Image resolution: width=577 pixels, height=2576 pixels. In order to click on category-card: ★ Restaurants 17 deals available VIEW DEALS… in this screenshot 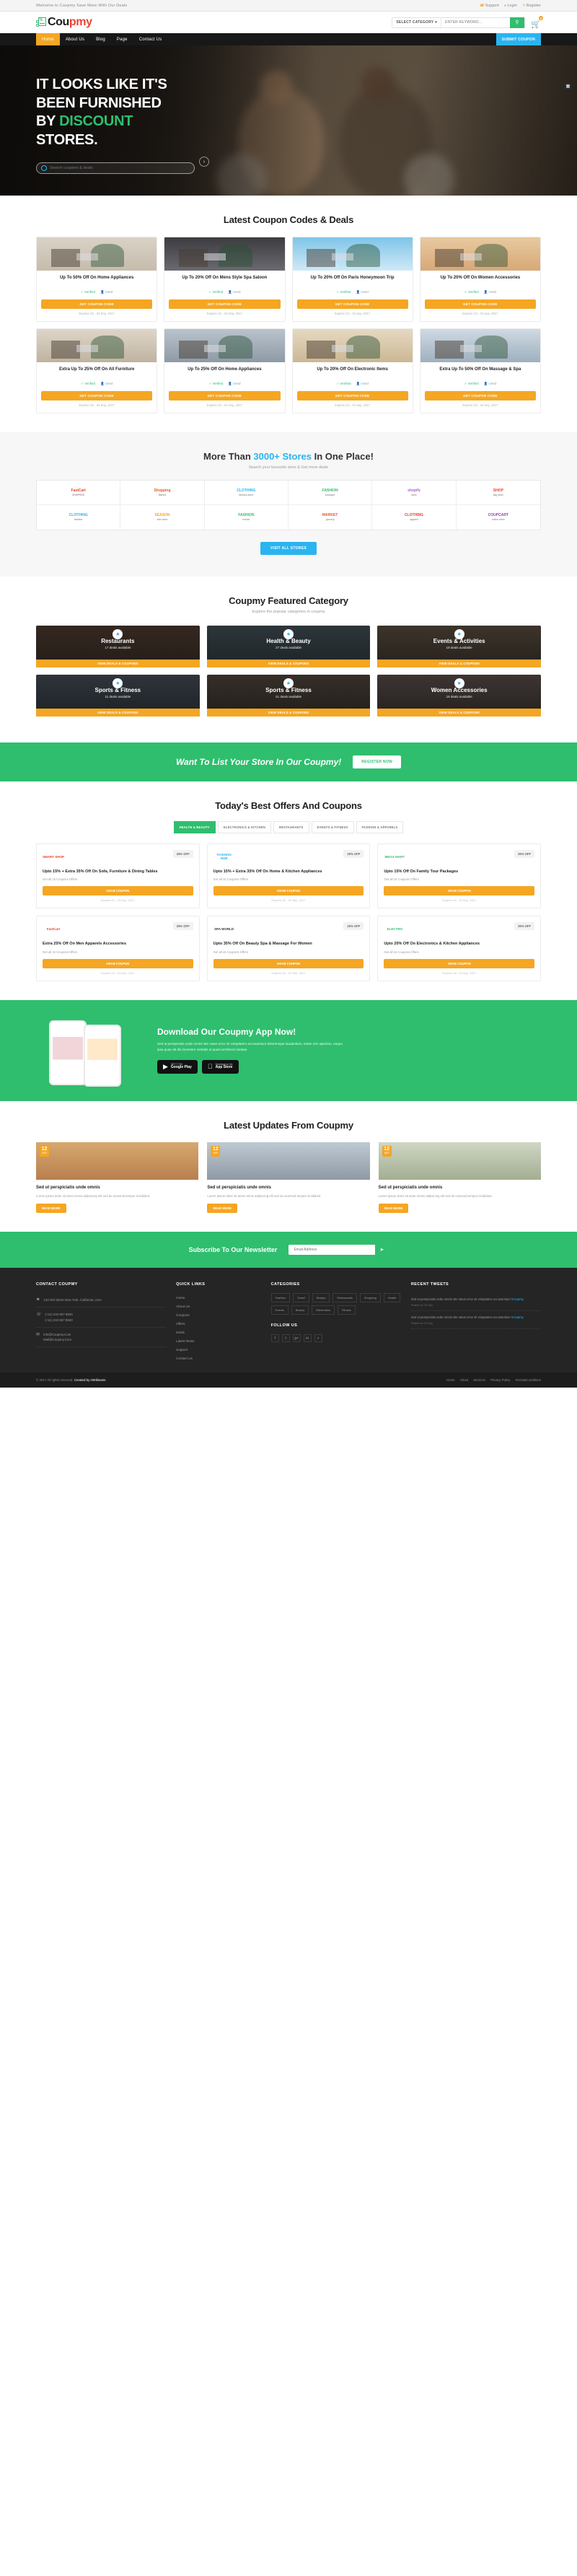, I will do `click(118, 646)`.